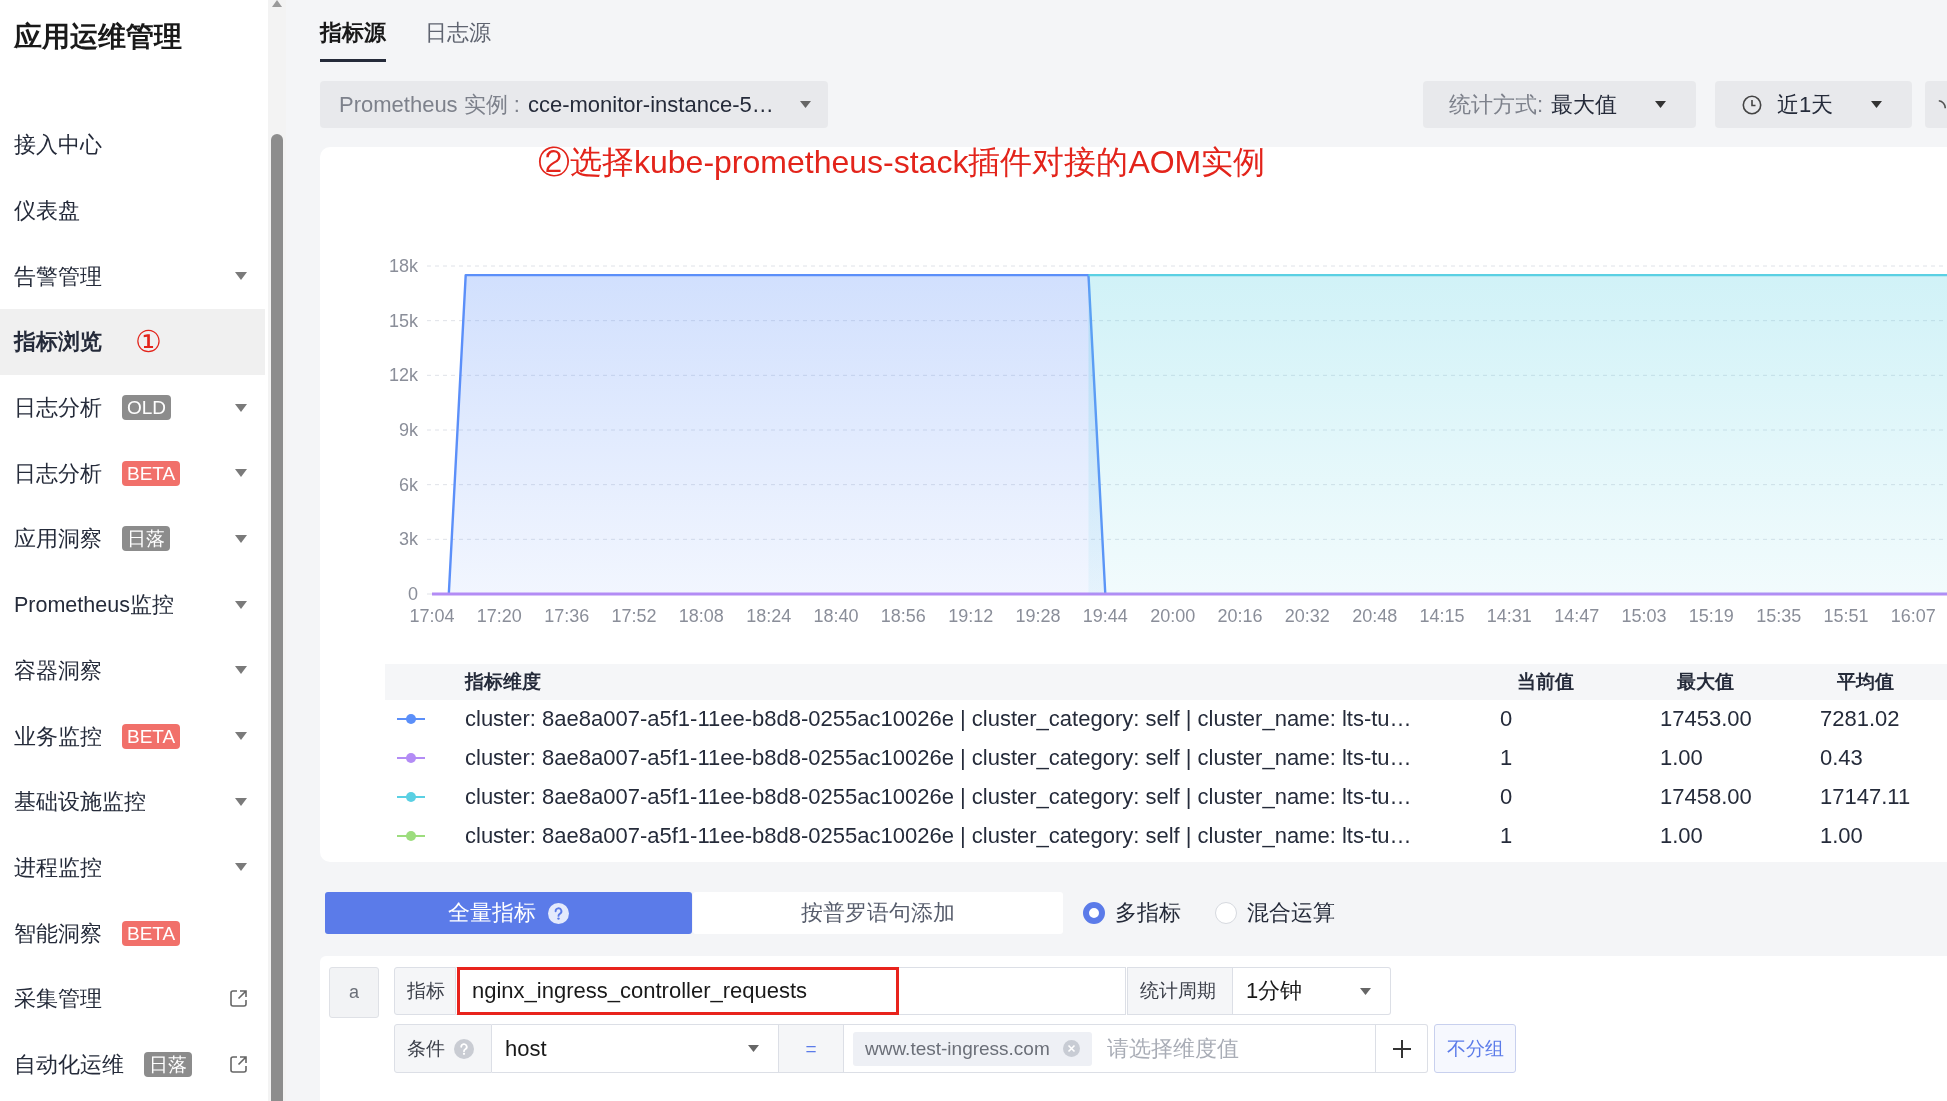 Image resolution: width=1947 pixels, height=1101 pixels. What do you see at coordinates (1442, 616) in the screenshot?
I see `x-tick-label: 14:15` at bounding box center [1442, 616].